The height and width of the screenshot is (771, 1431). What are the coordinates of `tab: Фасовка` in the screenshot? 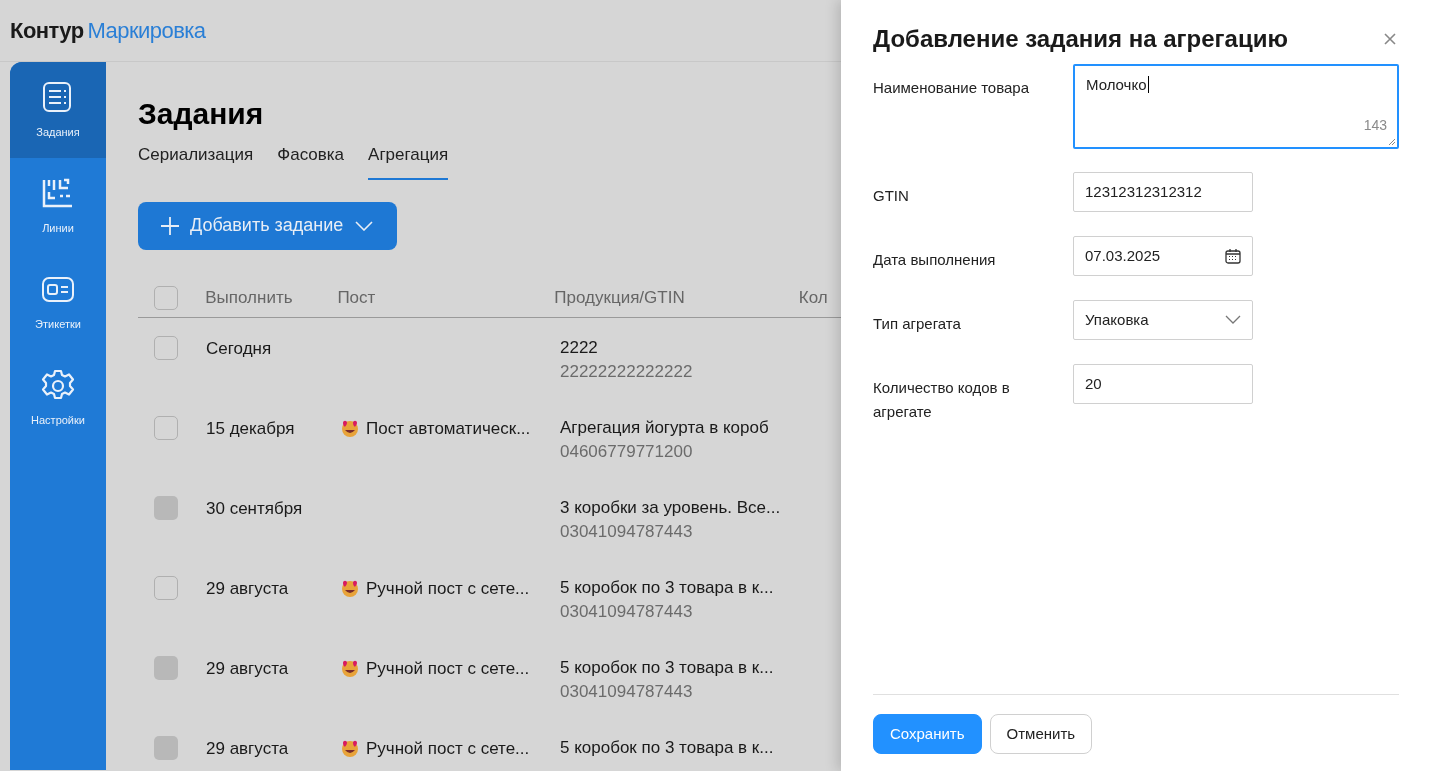 It's located at (311, 161).